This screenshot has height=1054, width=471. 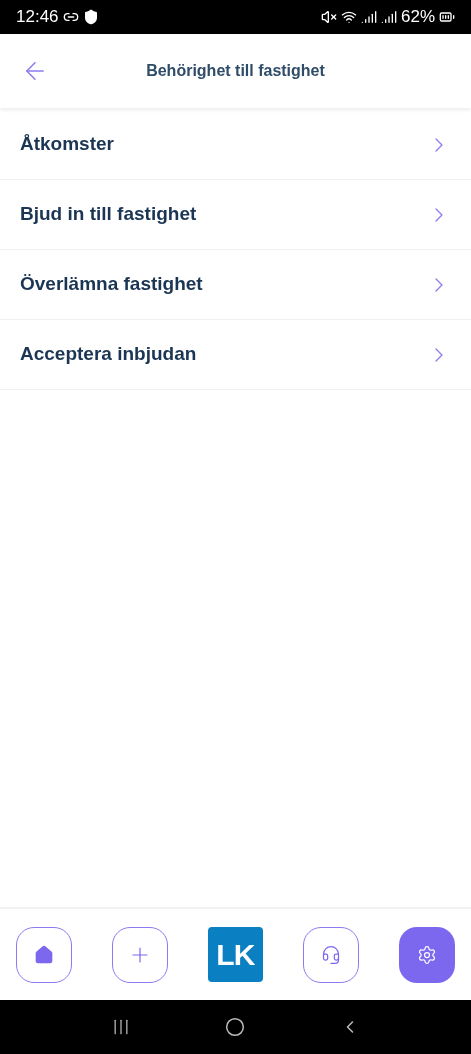 What do you see at coordinates (235, 954) in the screenshot?
I see `logo-button: LK` at bounding box center [235, 954].